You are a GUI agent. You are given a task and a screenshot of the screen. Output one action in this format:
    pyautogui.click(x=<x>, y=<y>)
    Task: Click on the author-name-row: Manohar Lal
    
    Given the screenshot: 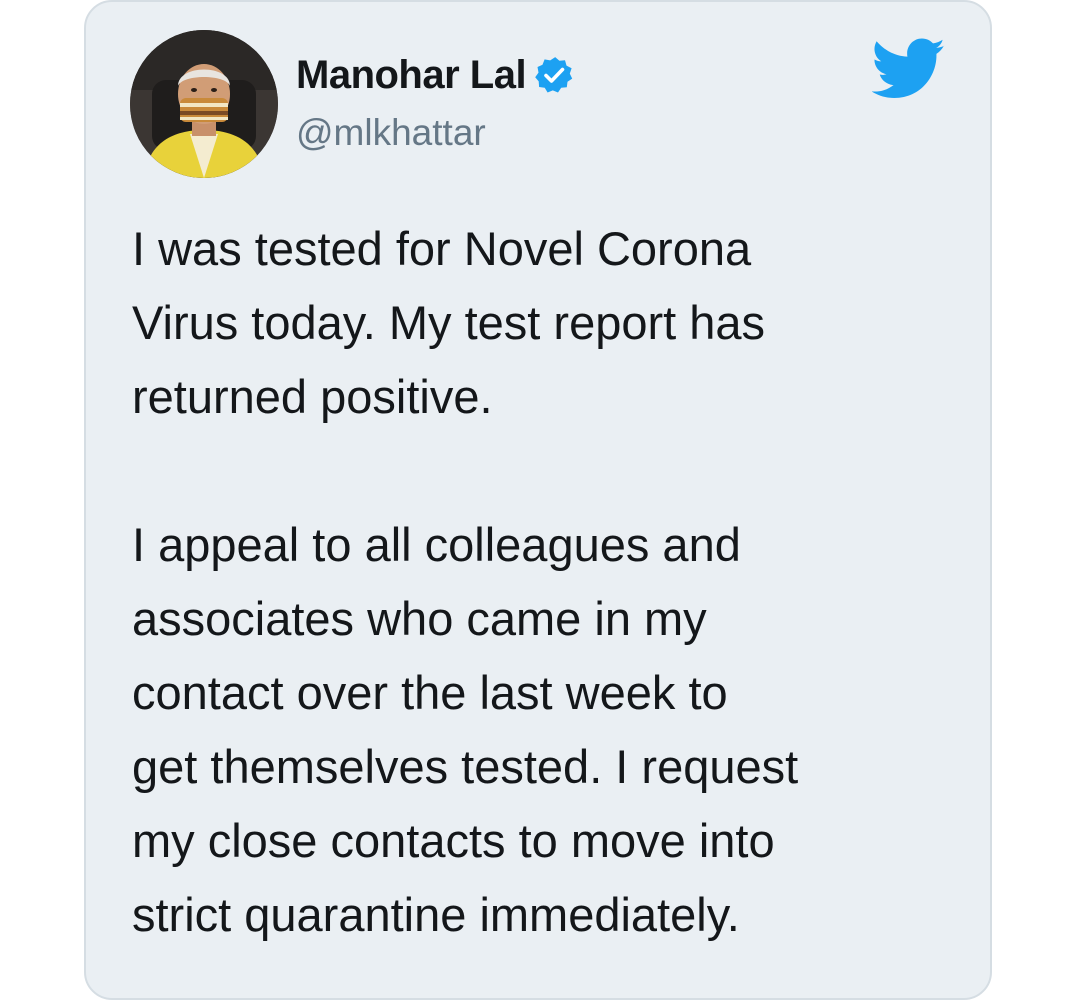 What is the action you would take?
    pyautogui.click(x=435, y=75)
    